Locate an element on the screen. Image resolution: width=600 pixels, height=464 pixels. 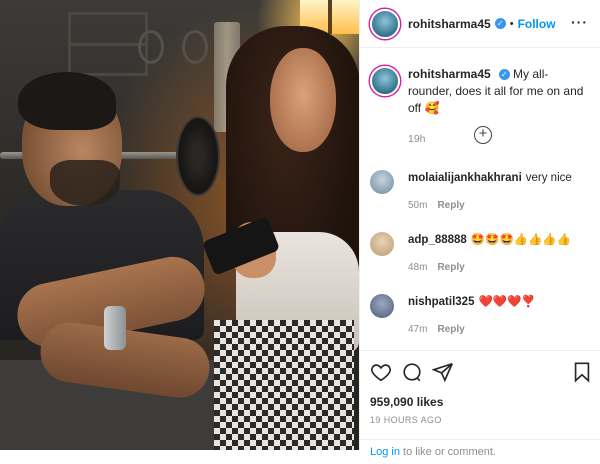
heart-icon is located at coordinates (383, 374).